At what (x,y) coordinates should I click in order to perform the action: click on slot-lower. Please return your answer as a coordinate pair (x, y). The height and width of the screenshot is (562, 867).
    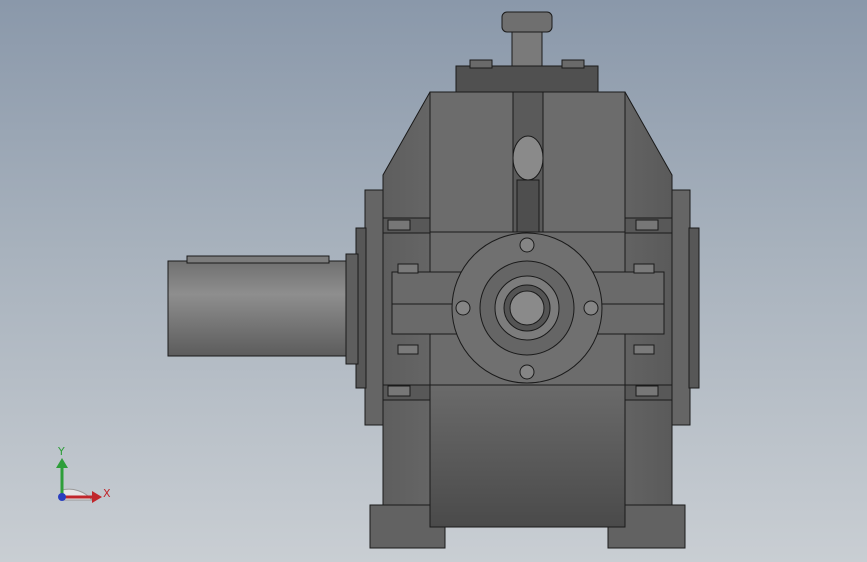
    Looking at the image, I should click on (528, 206).